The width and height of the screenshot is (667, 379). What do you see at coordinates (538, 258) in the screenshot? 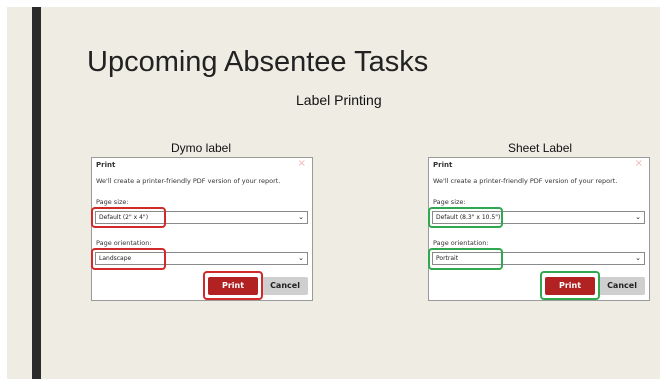
I see `page-orientation-select: Portrait ⌄` at bounding box center [538, 258].